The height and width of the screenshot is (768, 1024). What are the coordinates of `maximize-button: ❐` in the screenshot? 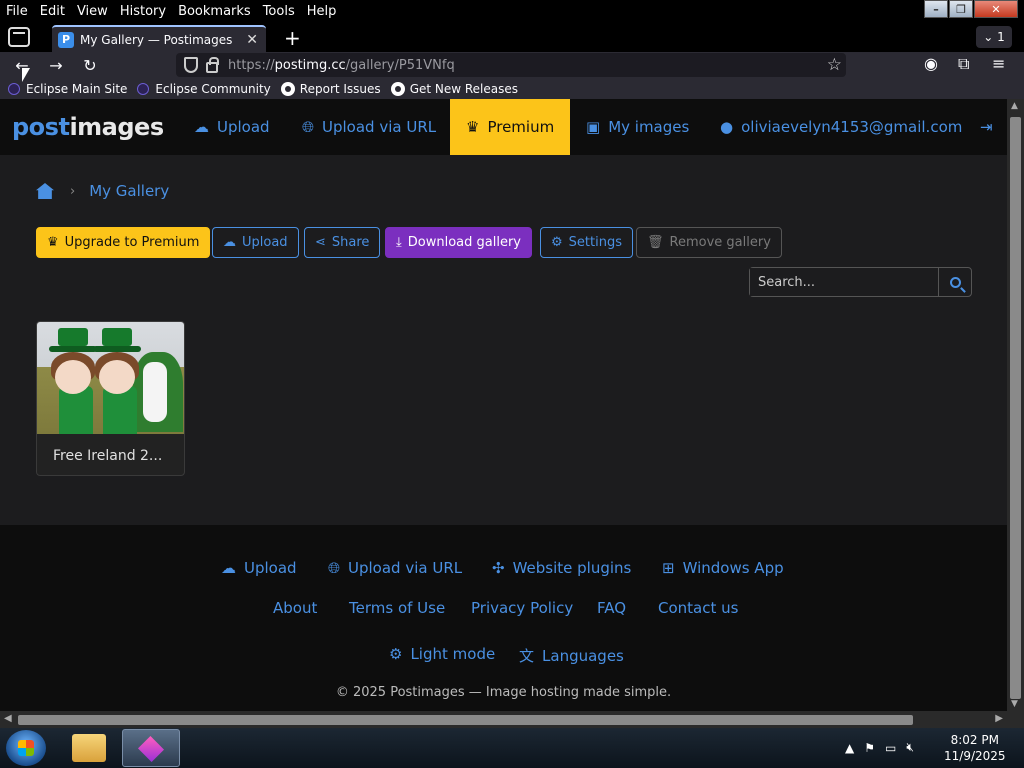 It's located at (961, 9).